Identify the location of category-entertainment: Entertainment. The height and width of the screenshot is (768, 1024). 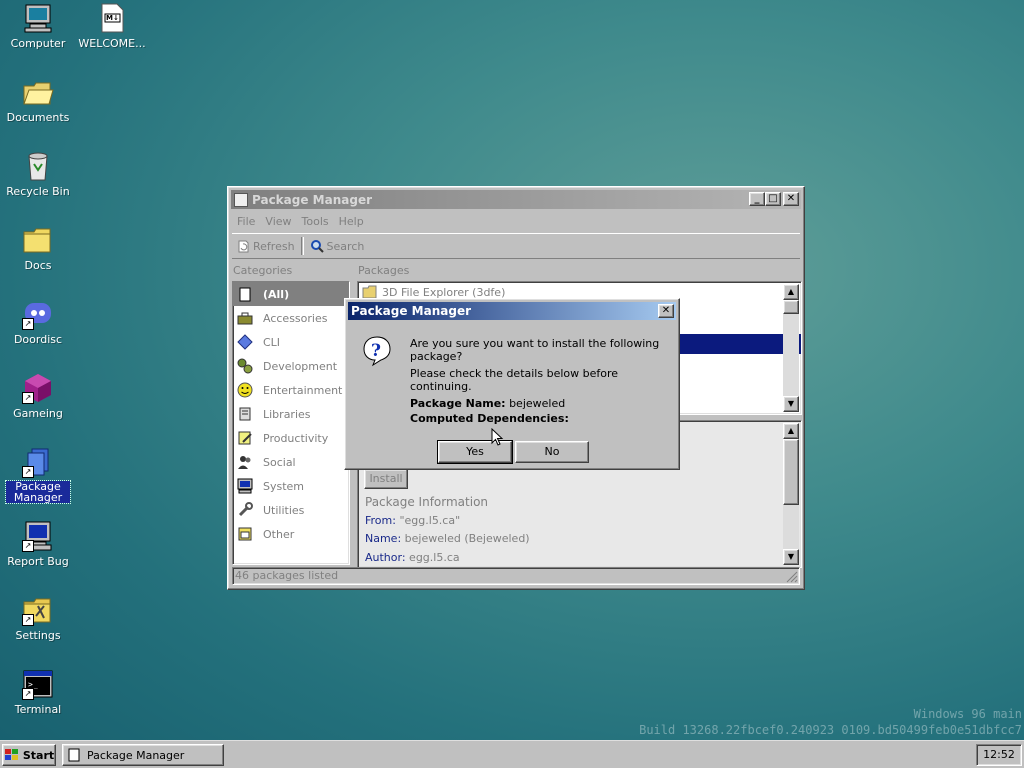
(291, 390).